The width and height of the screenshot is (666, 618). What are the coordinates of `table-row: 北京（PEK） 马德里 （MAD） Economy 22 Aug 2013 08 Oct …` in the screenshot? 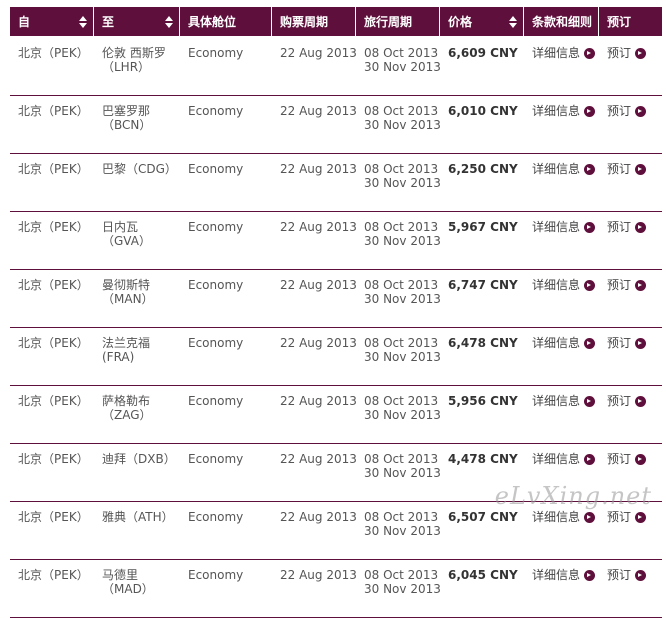 It's located at (336, 589).